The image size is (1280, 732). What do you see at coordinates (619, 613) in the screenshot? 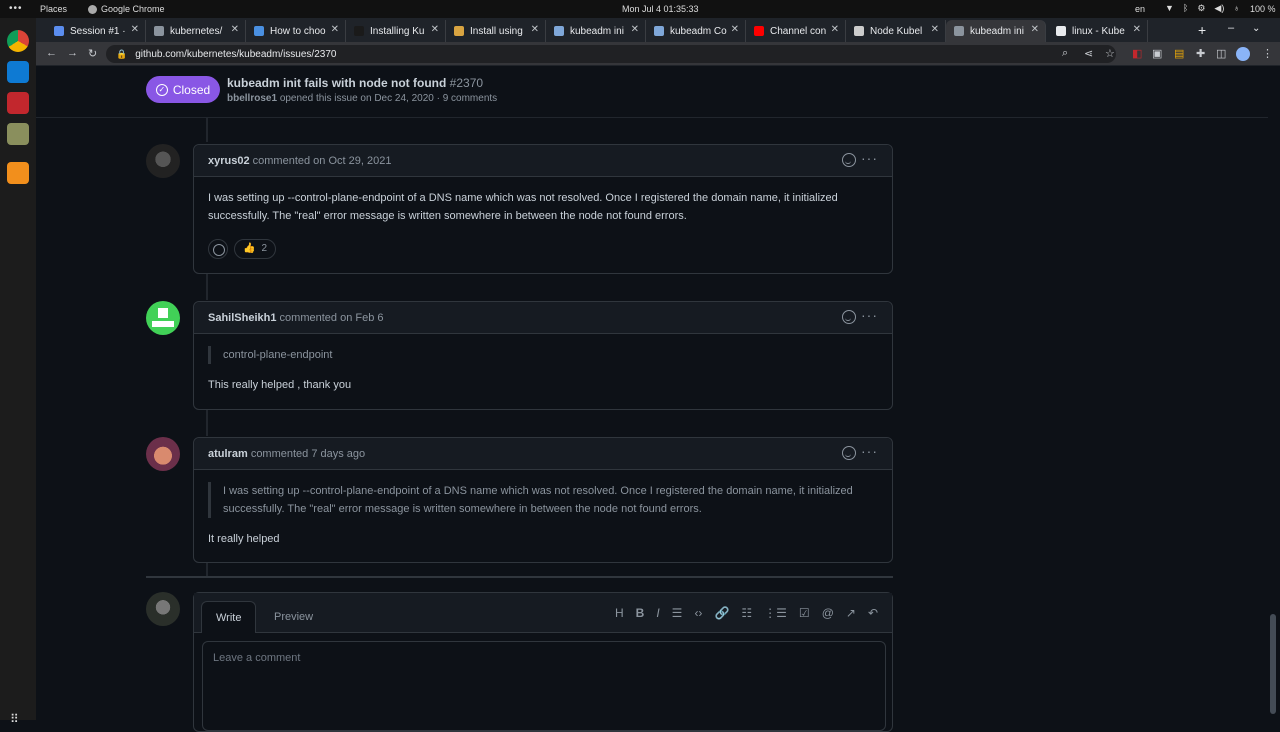
I see `heading-icon: H` at bounding box center [619, 613].